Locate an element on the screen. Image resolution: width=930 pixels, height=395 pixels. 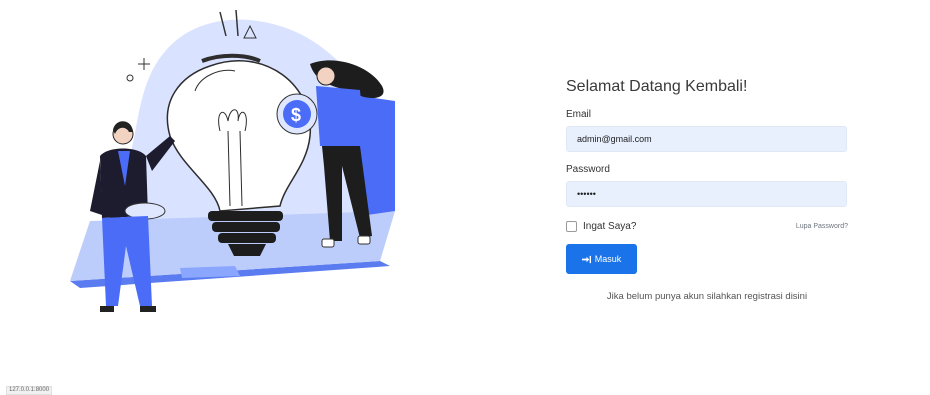
password-label: Password is located at coordinates (588, 169).